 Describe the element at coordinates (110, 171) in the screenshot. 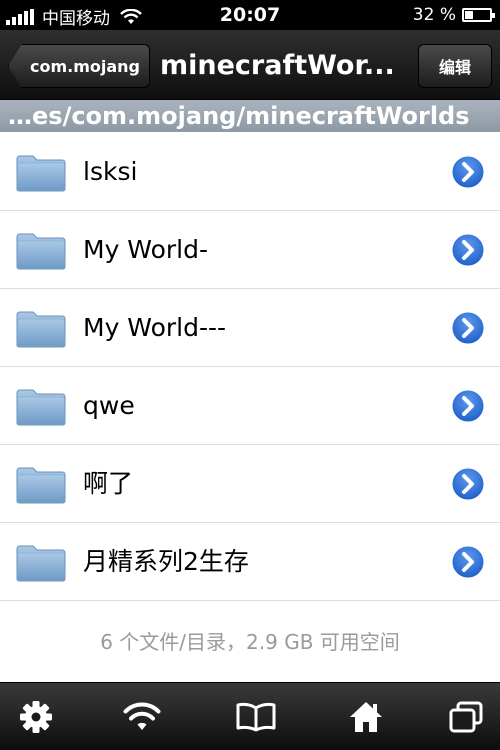

I see `item-name: lsksi` at that location.